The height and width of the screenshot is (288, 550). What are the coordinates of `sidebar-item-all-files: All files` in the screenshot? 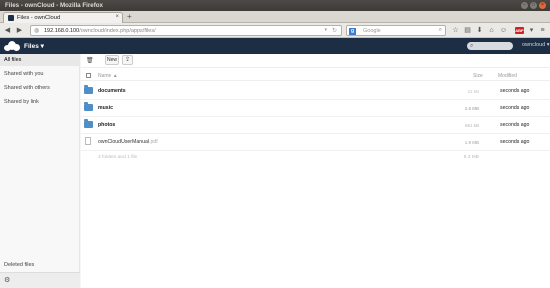 It's located at (40, 60).